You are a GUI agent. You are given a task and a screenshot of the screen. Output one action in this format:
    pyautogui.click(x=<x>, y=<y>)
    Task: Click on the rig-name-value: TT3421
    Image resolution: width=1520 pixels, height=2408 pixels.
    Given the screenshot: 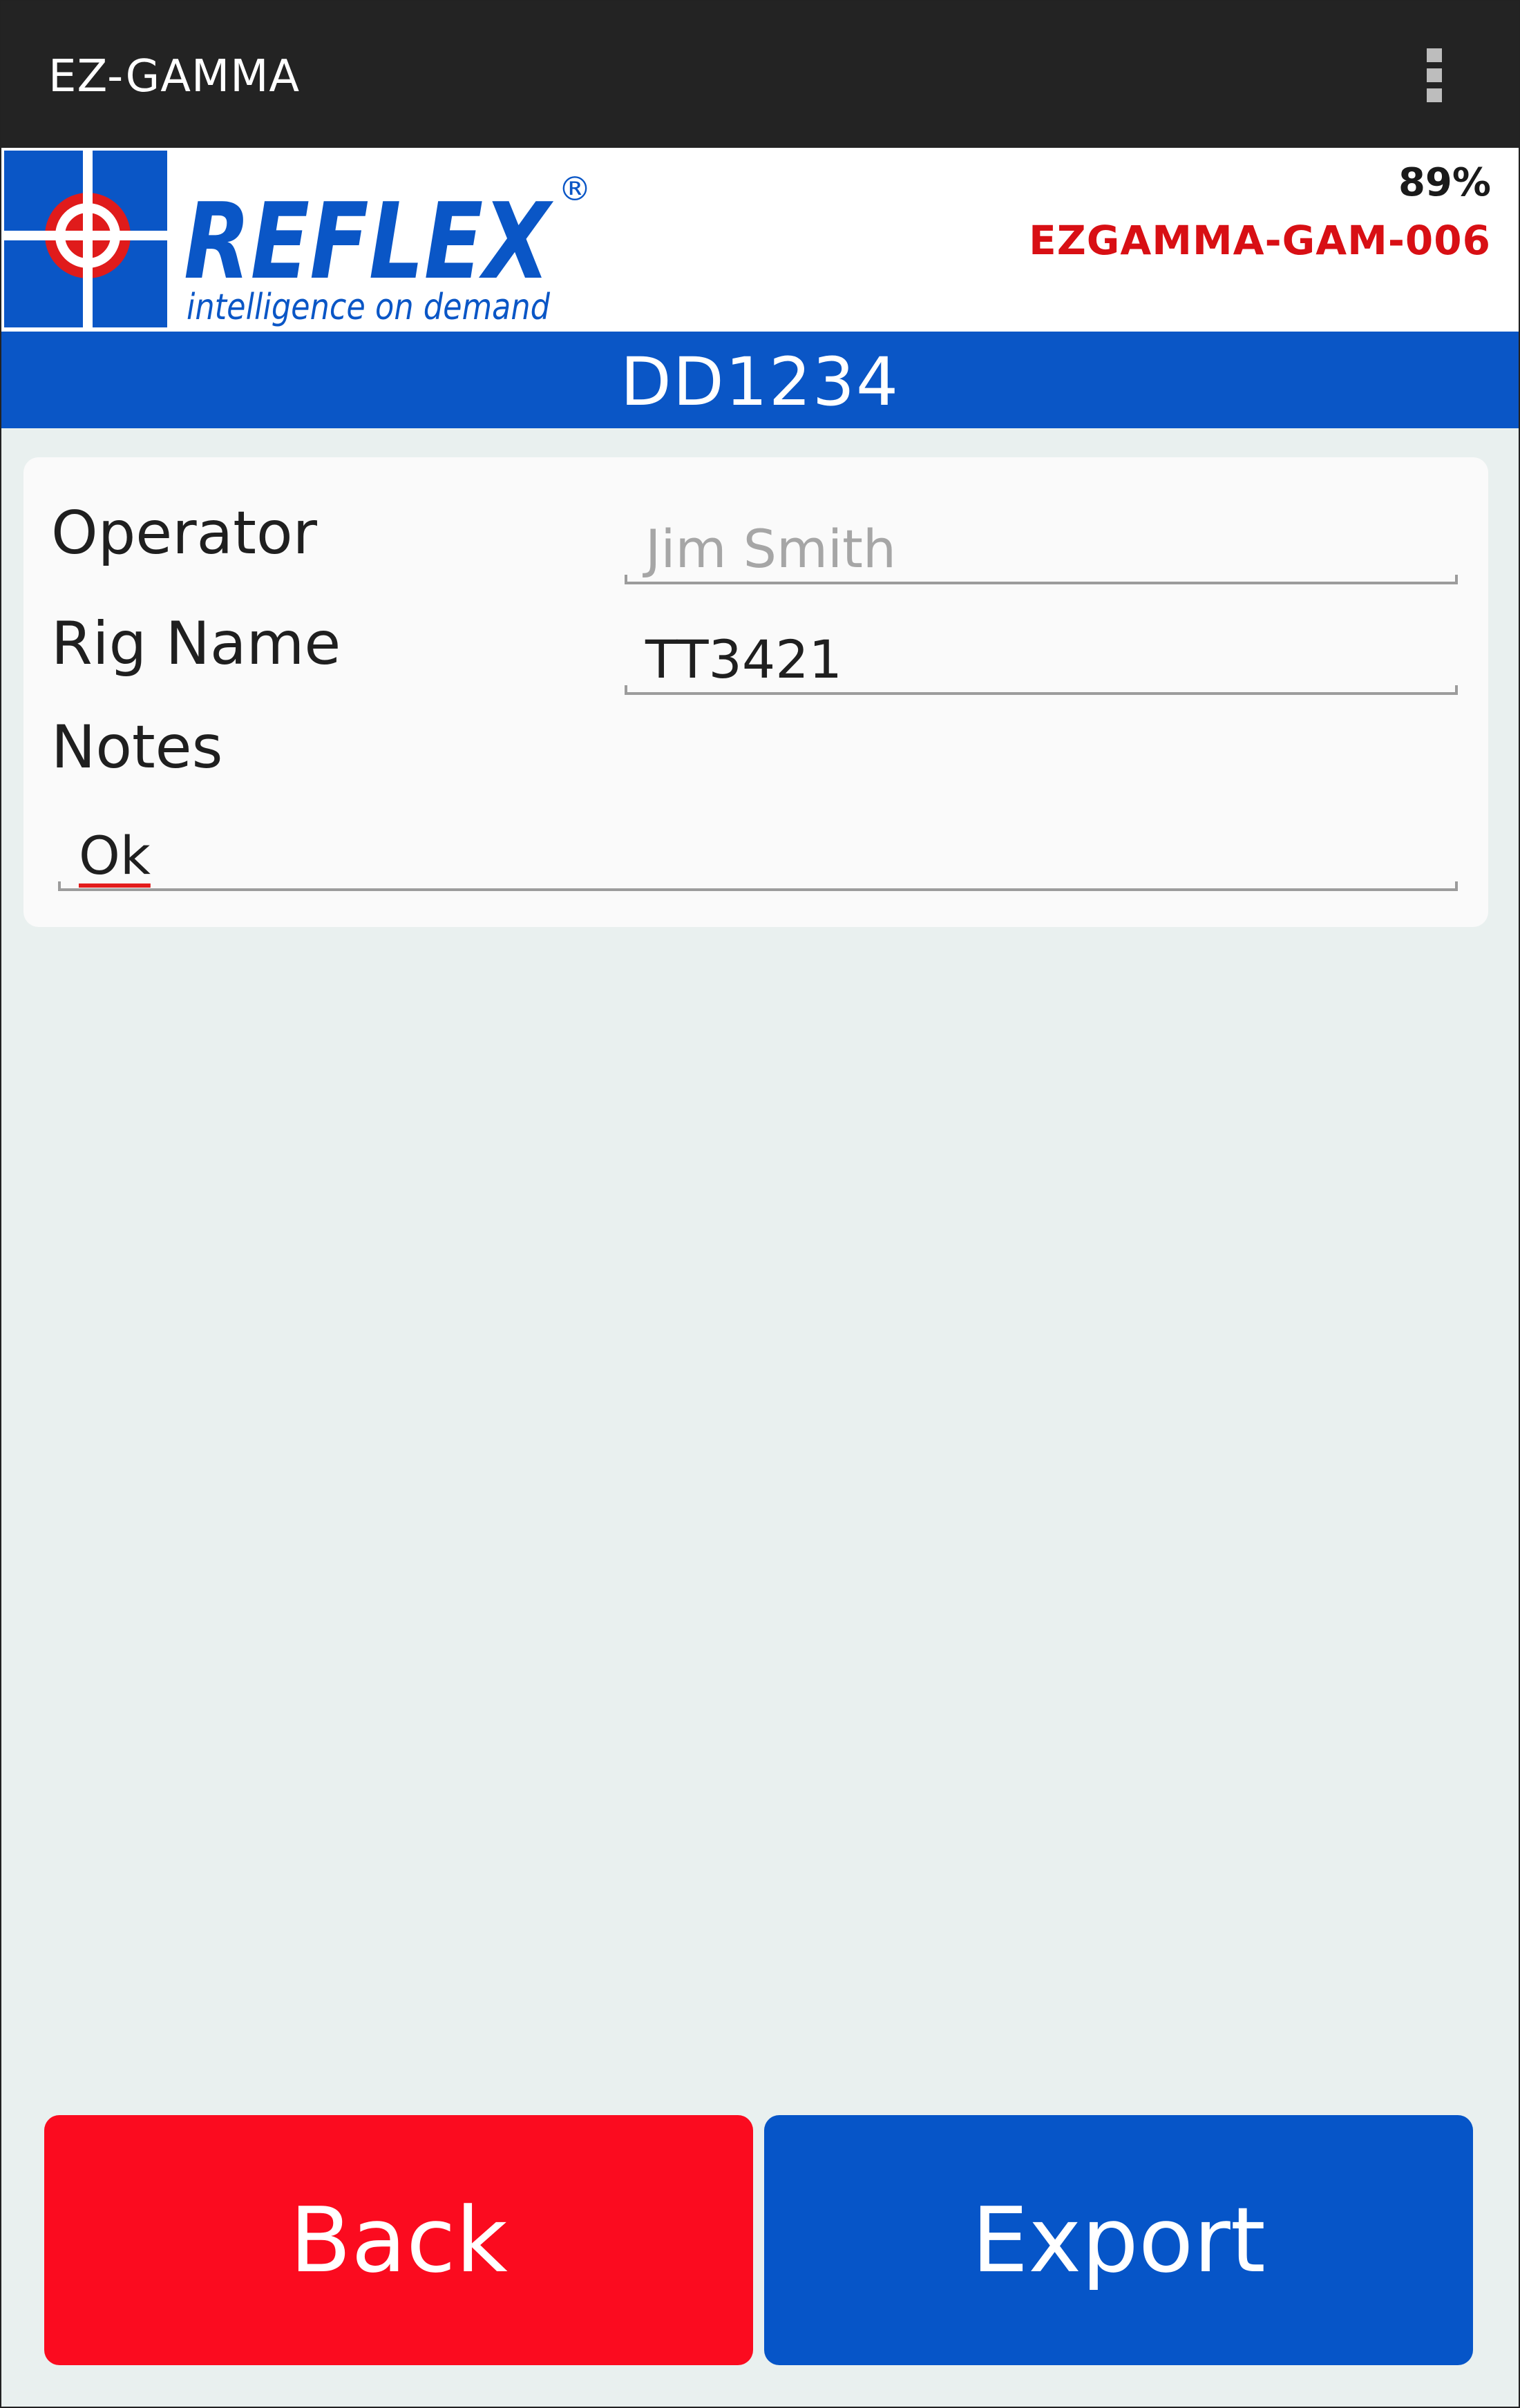 What is the action you would take?
    pyautogui.click(x=744, y=659)
    